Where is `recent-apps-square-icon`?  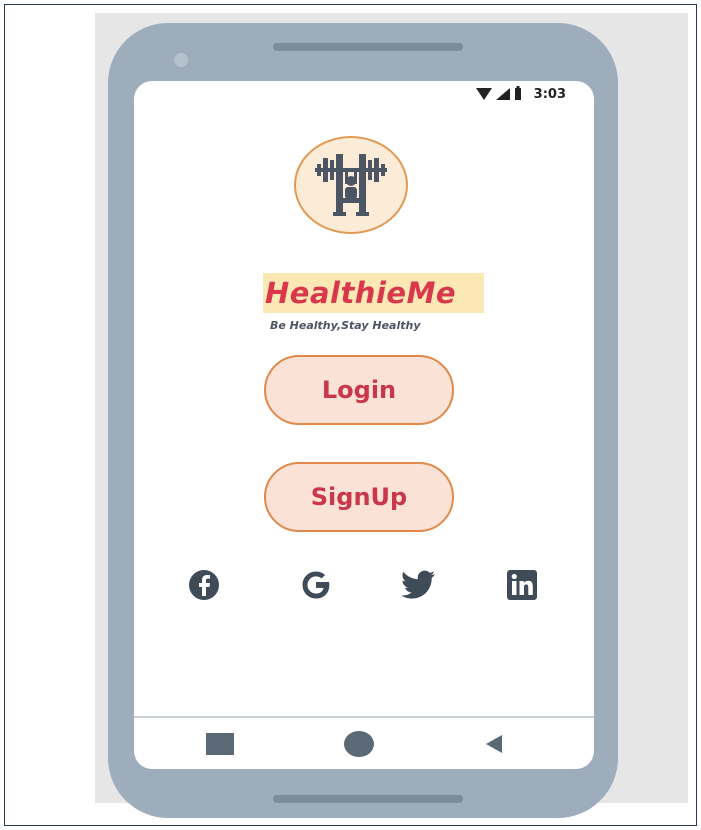 recent-apps-square-icon is located at coordinates (220, 744).